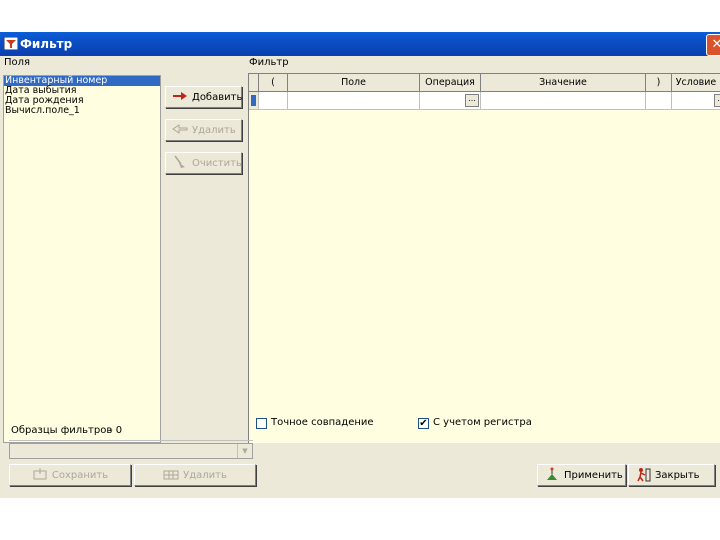  Describe the element at coordinates (131, 440) in the screenshot. I see `divider` at that location.